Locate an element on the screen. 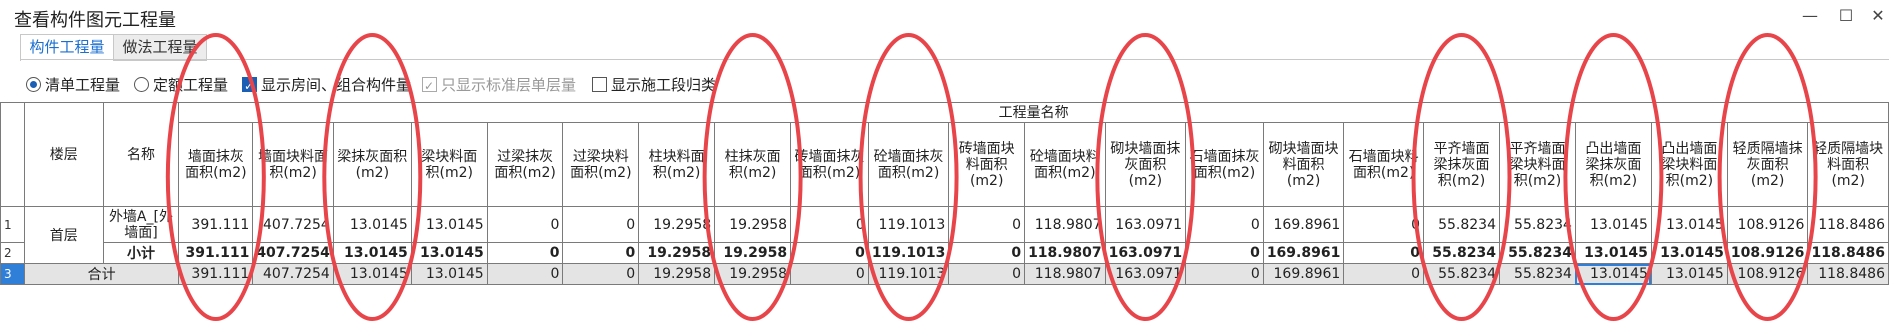 This screenshot has height=335, width=1889. row-number: 3 is located at coordinates (12, 274).